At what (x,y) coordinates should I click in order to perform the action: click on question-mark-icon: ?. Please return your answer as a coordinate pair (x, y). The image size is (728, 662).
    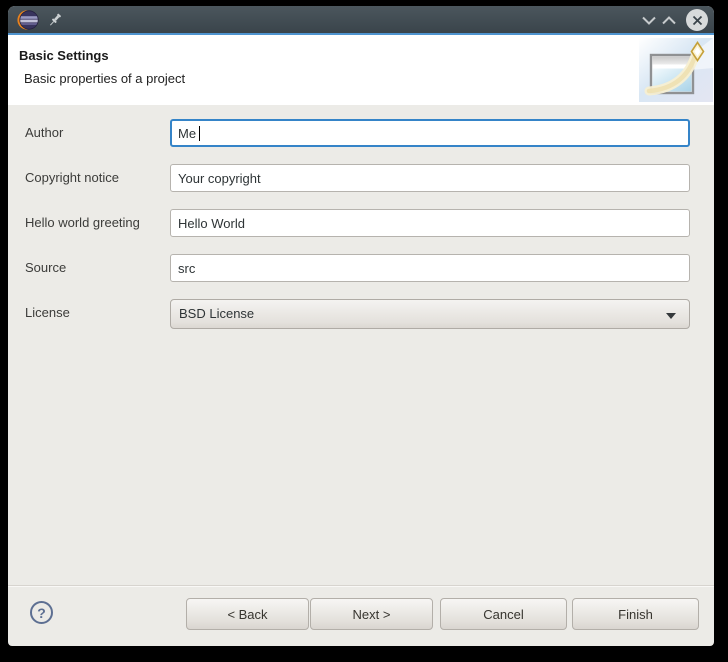
    Looking at the image, I should click on (41, 612).